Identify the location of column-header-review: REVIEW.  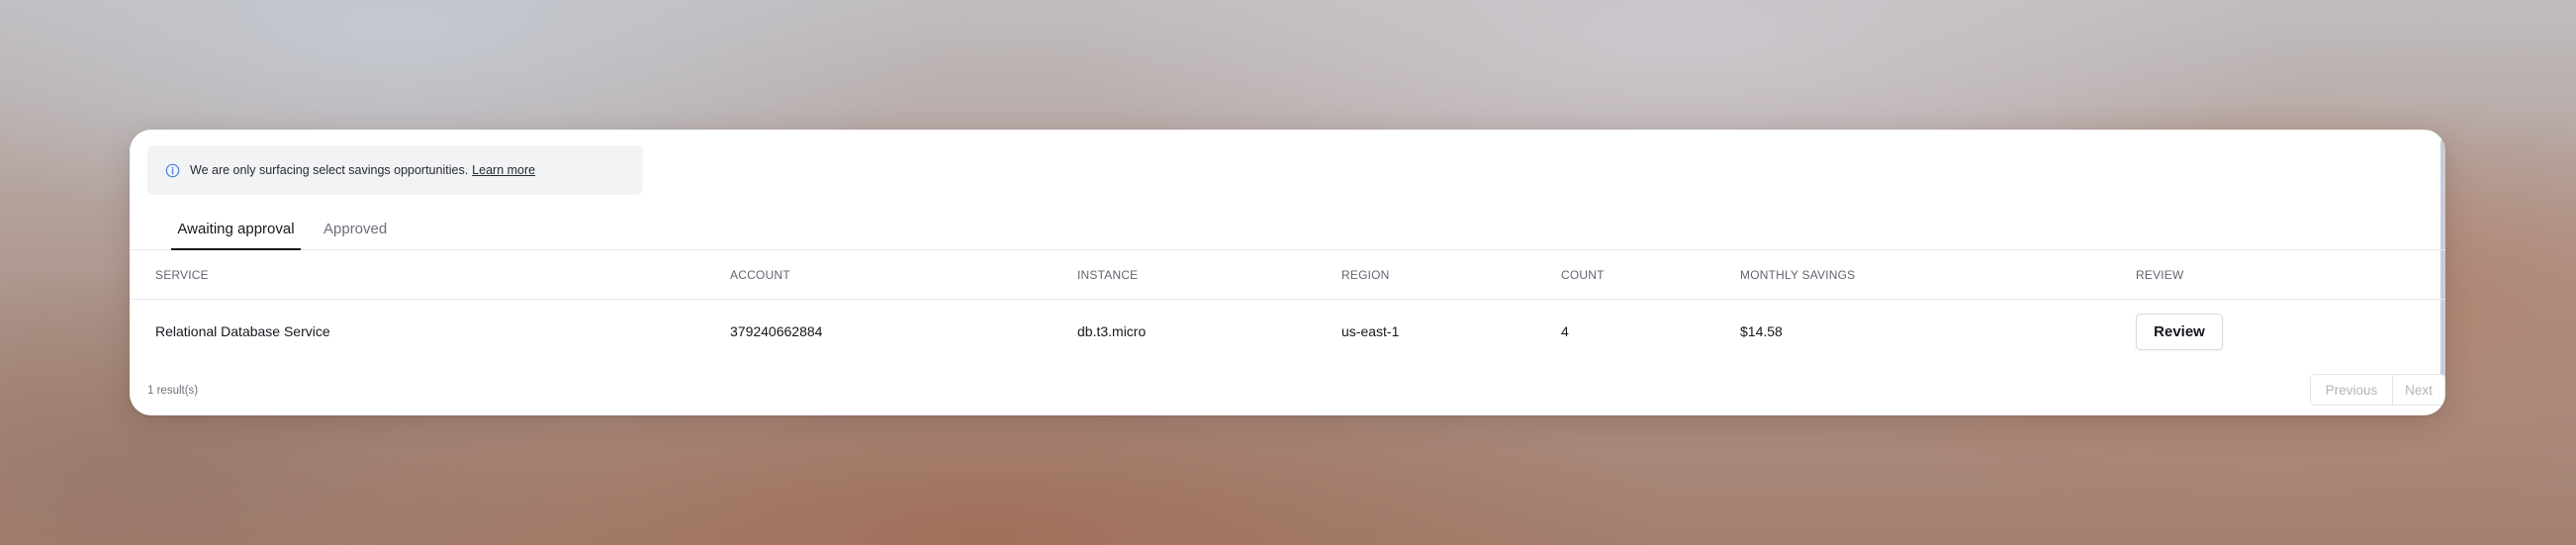
(2160, 274).